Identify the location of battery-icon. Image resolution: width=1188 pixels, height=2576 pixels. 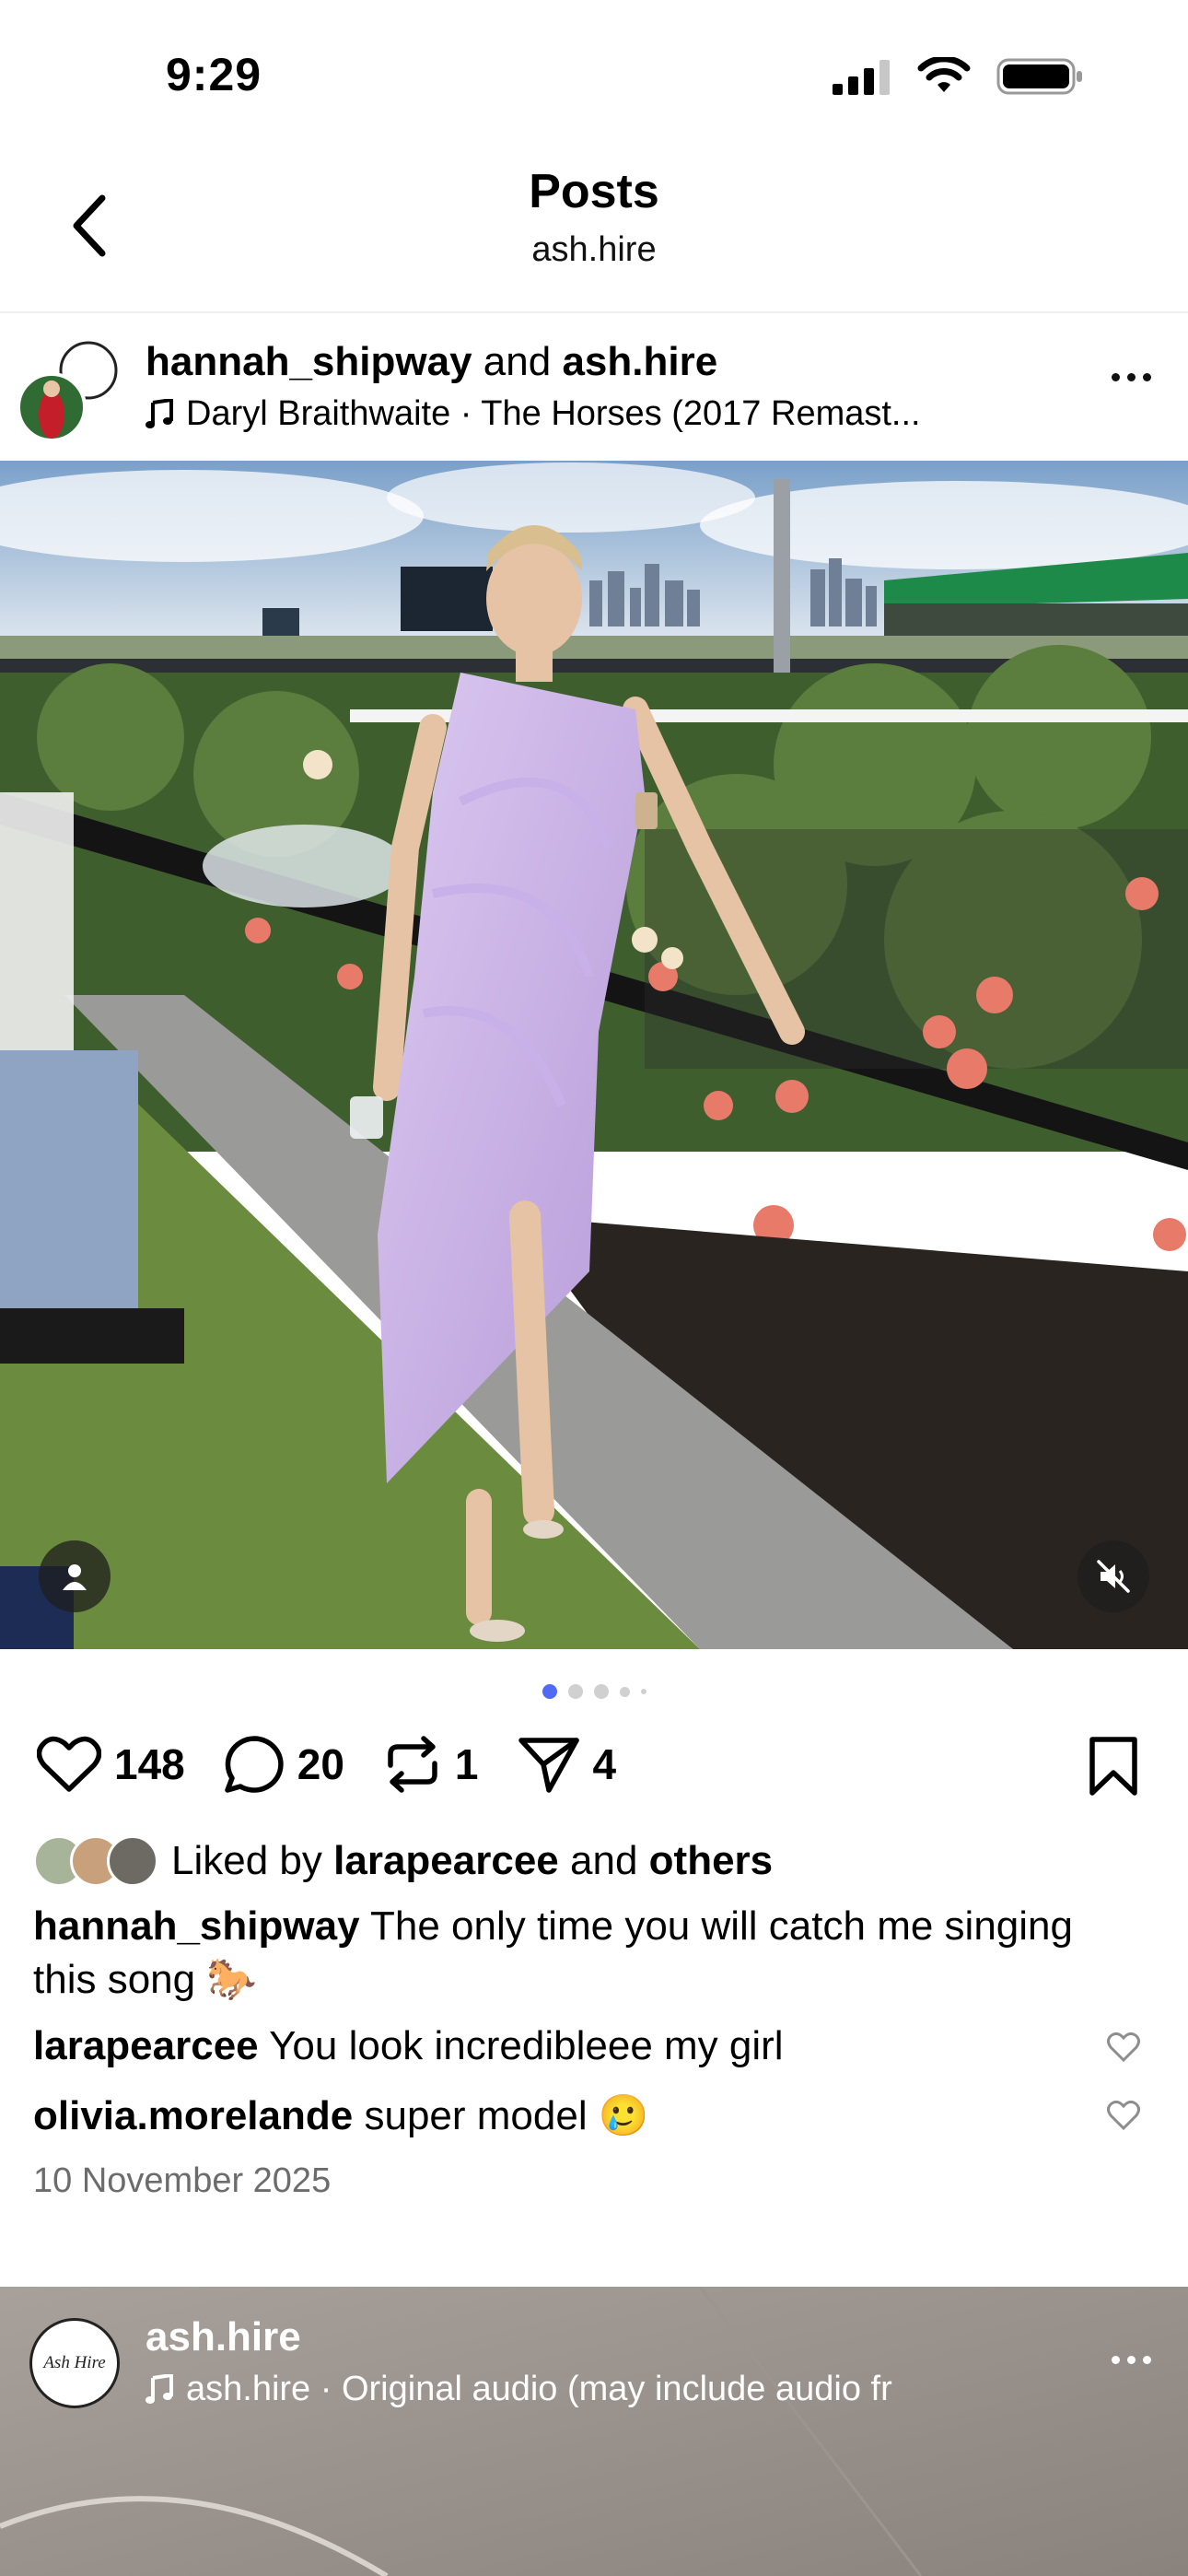
(1039, 76).